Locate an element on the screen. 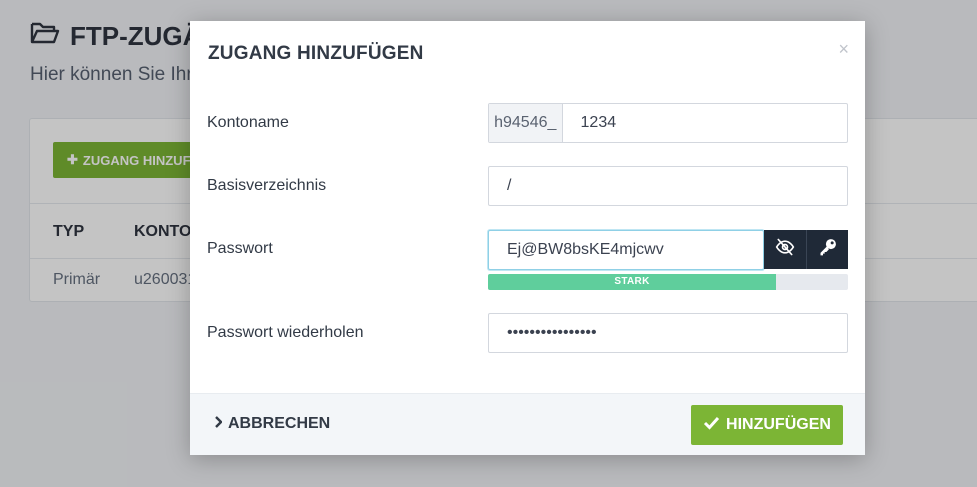 This screenshot has height=487, width=977. dialog-footer: ABBRECHEN HINZUFÜGEN is located at coordinates (527, 424).